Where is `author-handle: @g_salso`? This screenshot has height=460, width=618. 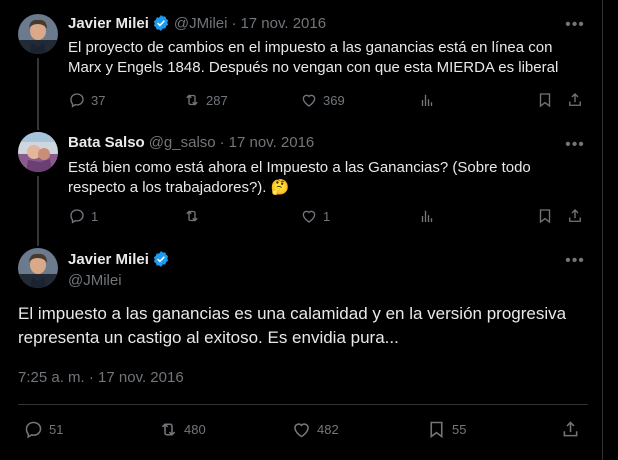 author-handle: @g_salso is located at coordinates (182, 142).